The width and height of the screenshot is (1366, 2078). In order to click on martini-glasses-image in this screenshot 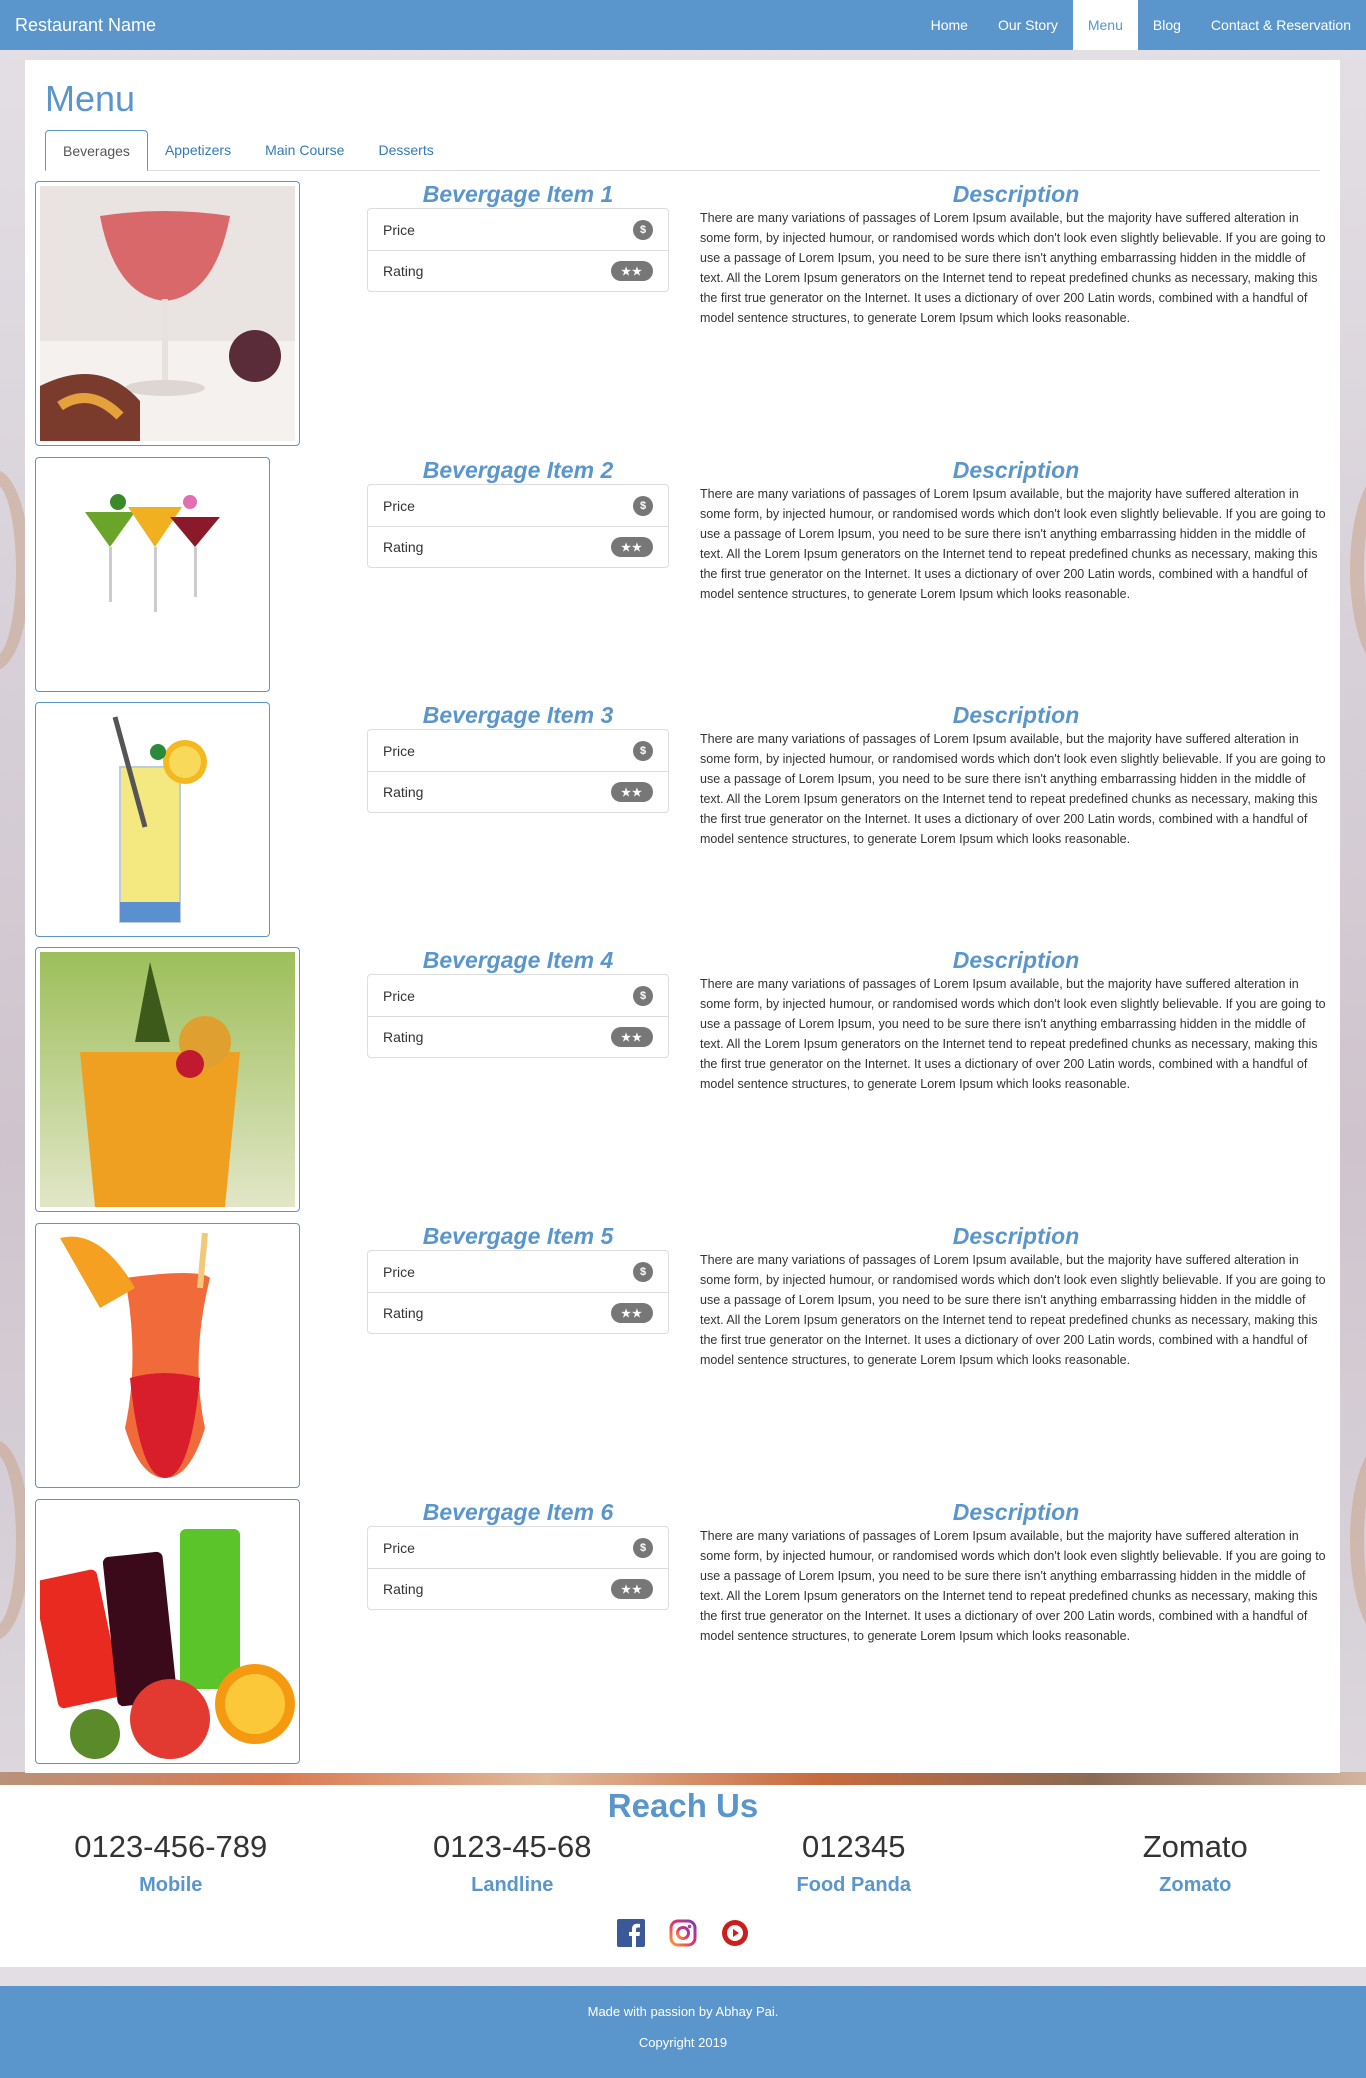, I will do `click(152, 574)`.